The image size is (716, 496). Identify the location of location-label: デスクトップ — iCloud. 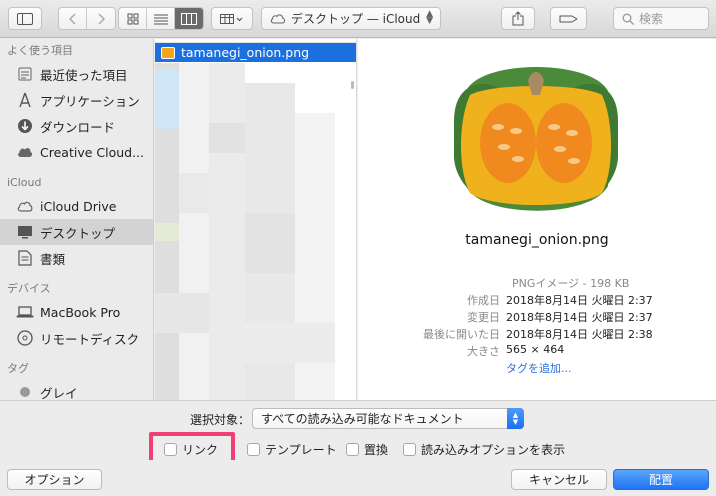
(356, 19).